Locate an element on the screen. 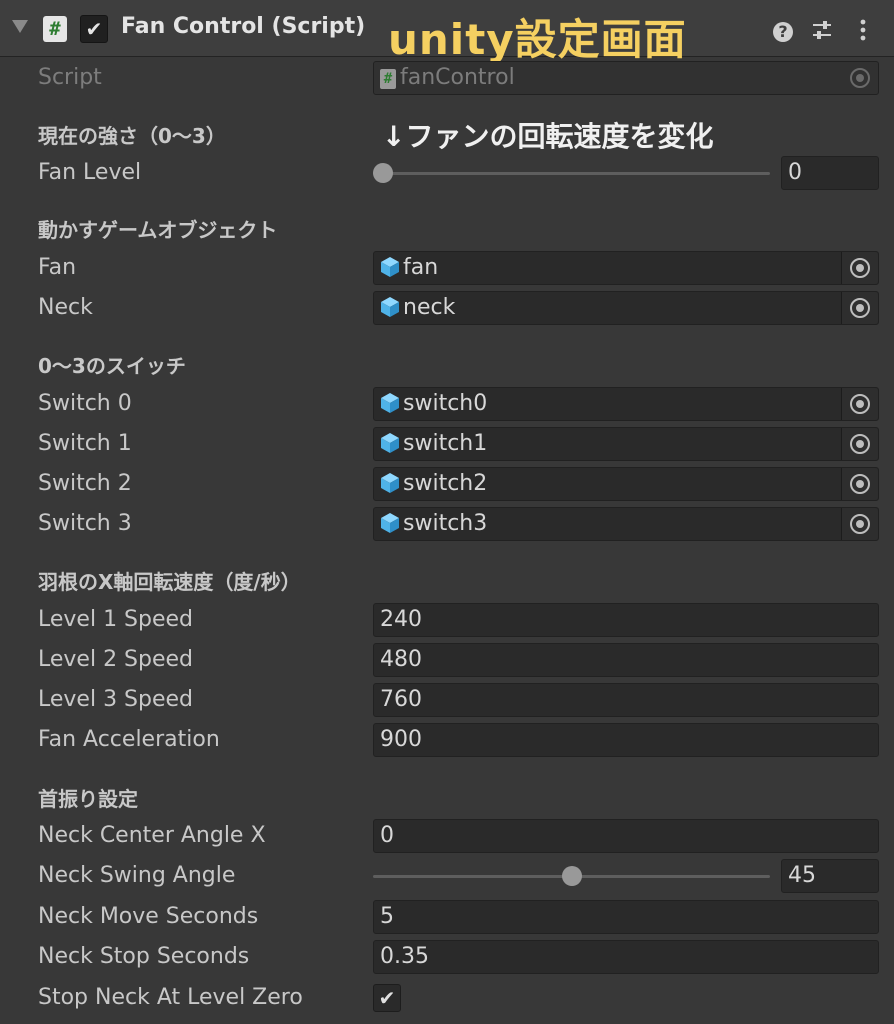 The height and width of the screenshot is (1024, 894). level2-speed-label: Level 2 Speed is located at coordinates (116, 659).